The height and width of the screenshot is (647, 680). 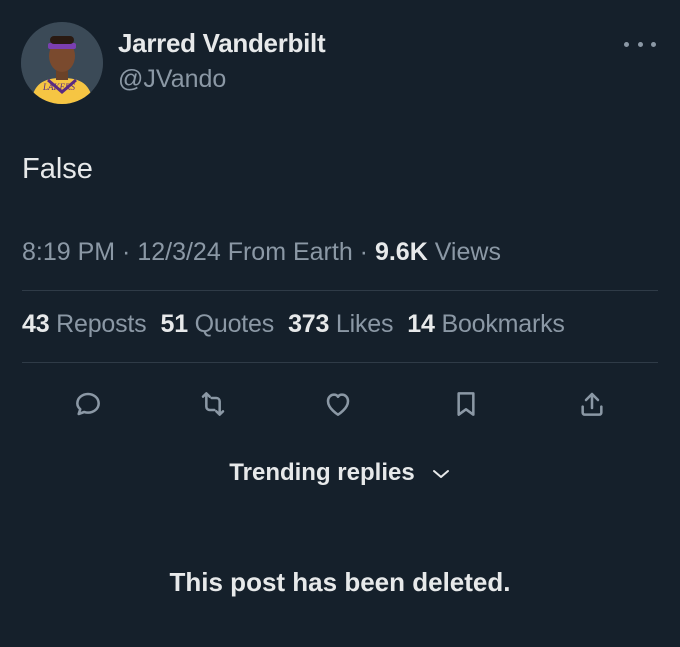 I want to click on reposts-label: Reposts, so click(x=98, y=324).